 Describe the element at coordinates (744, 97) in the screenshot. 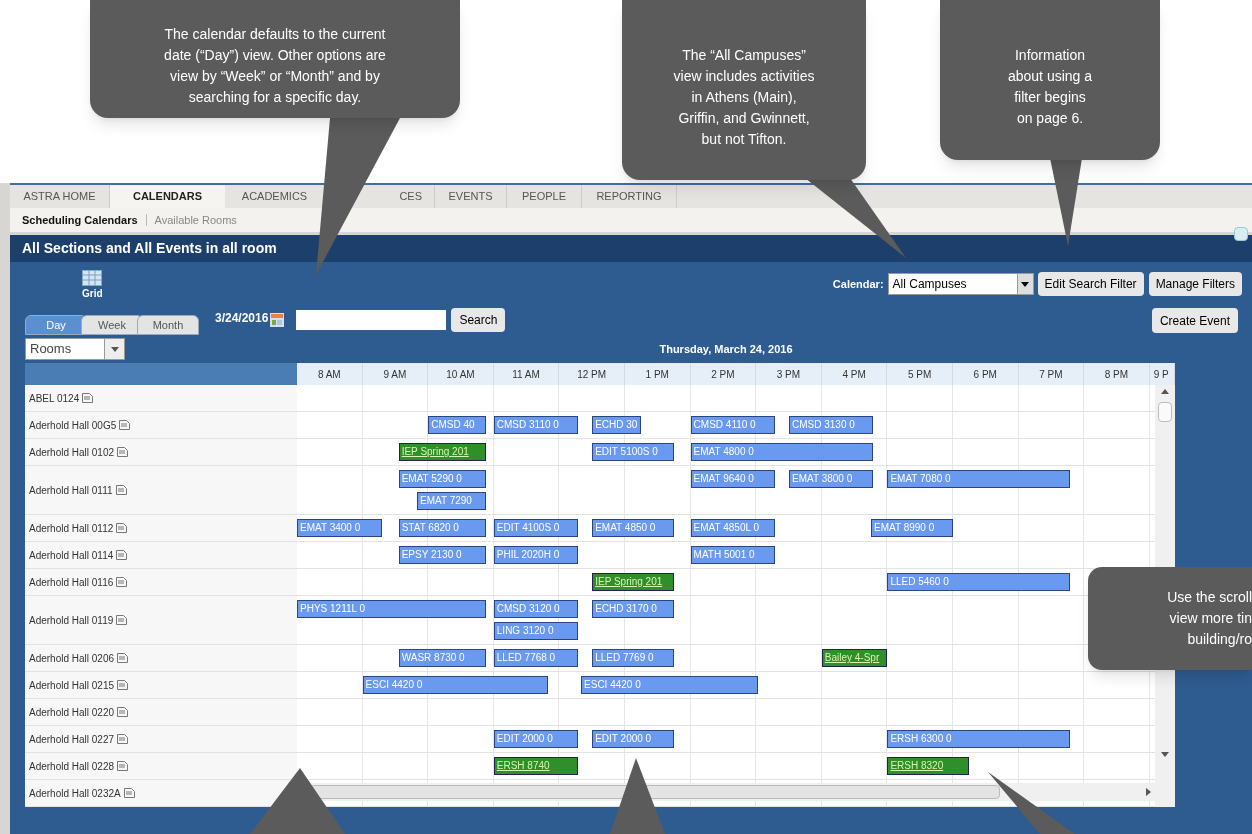

I see `callout-text: The “All Campuses” view includes activities in Athens (Main), Griffin, and Gwinnett, but not Tifton.` at that location.